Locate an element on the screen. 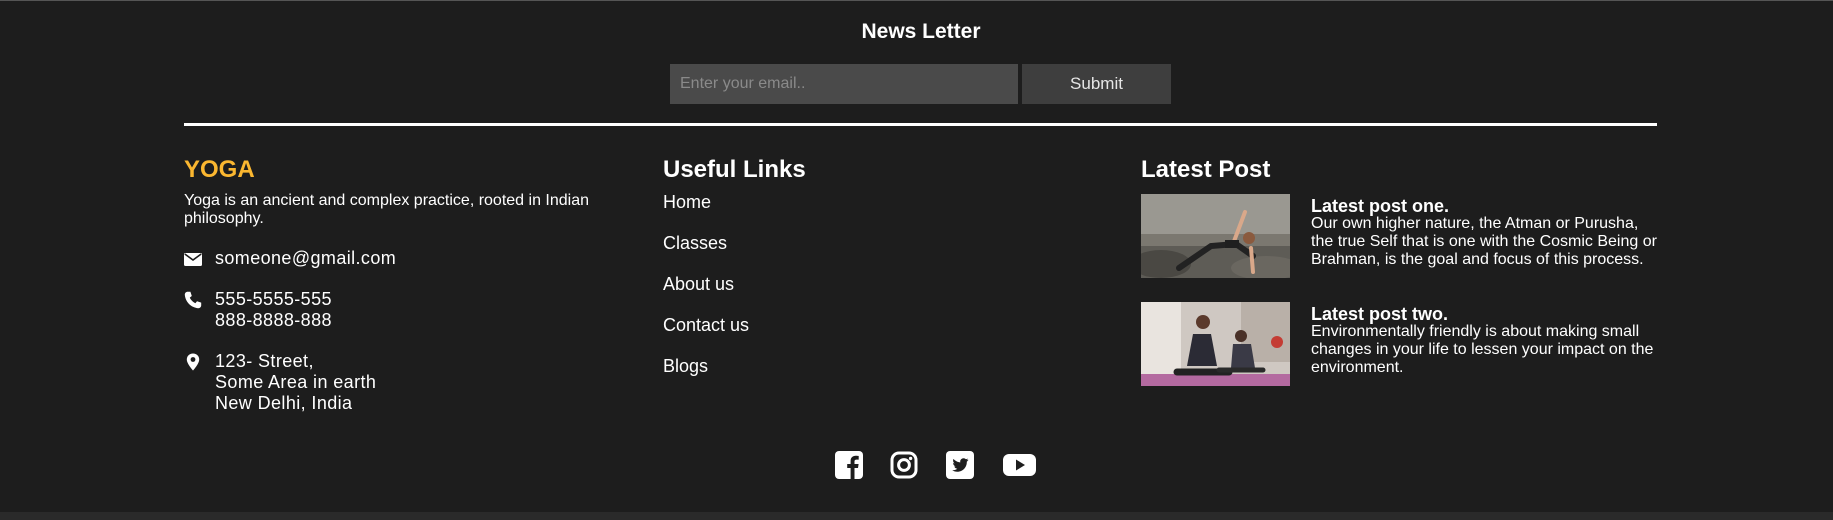  link-home: Home is located at coordinates (863, 202).